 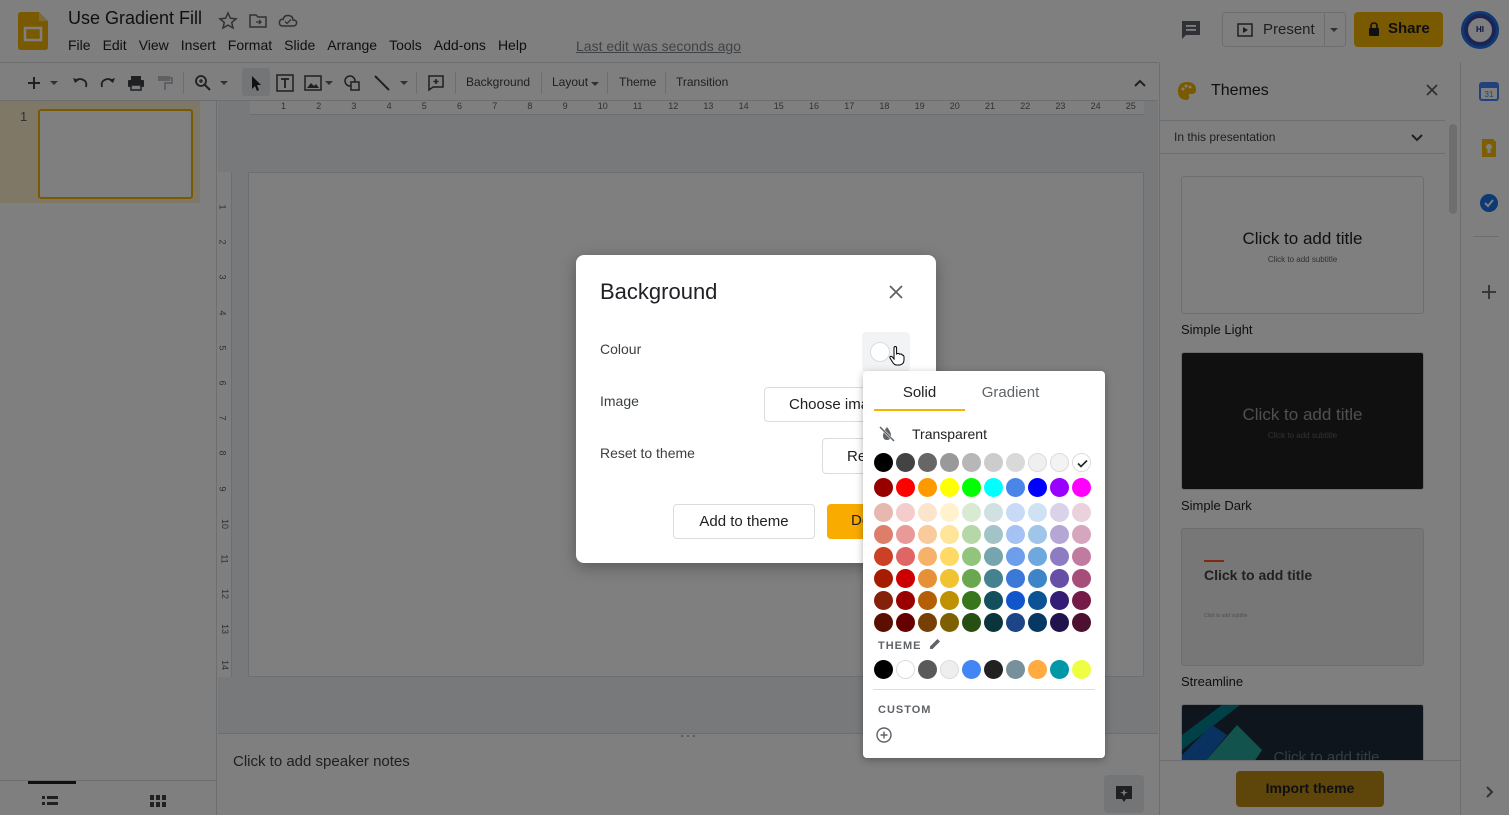 I want to click on tab-solid: Solid, so click(x=919, y=397).